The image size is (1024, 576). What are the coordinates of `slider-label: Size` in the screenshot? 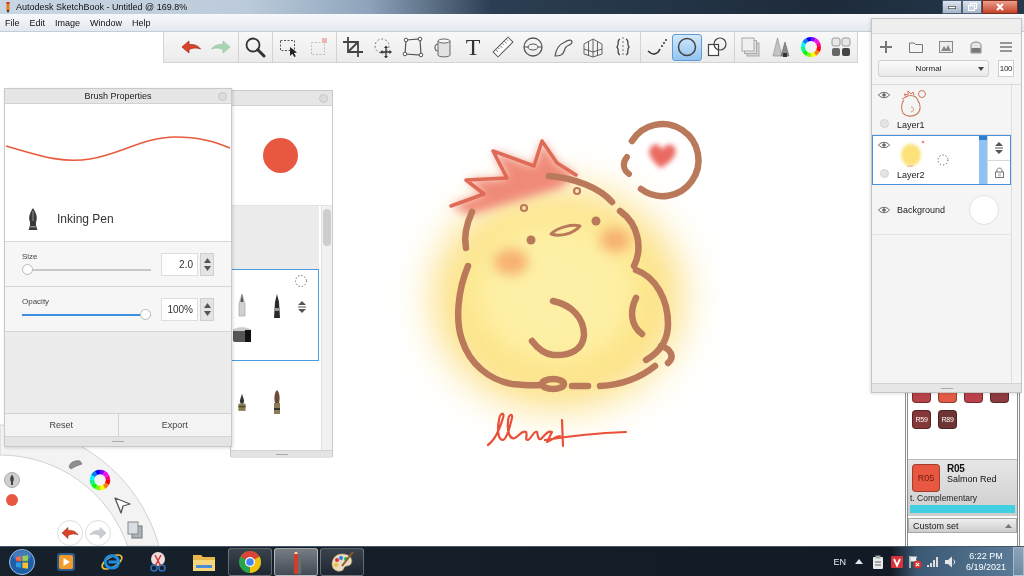 It's located at (30, 256).